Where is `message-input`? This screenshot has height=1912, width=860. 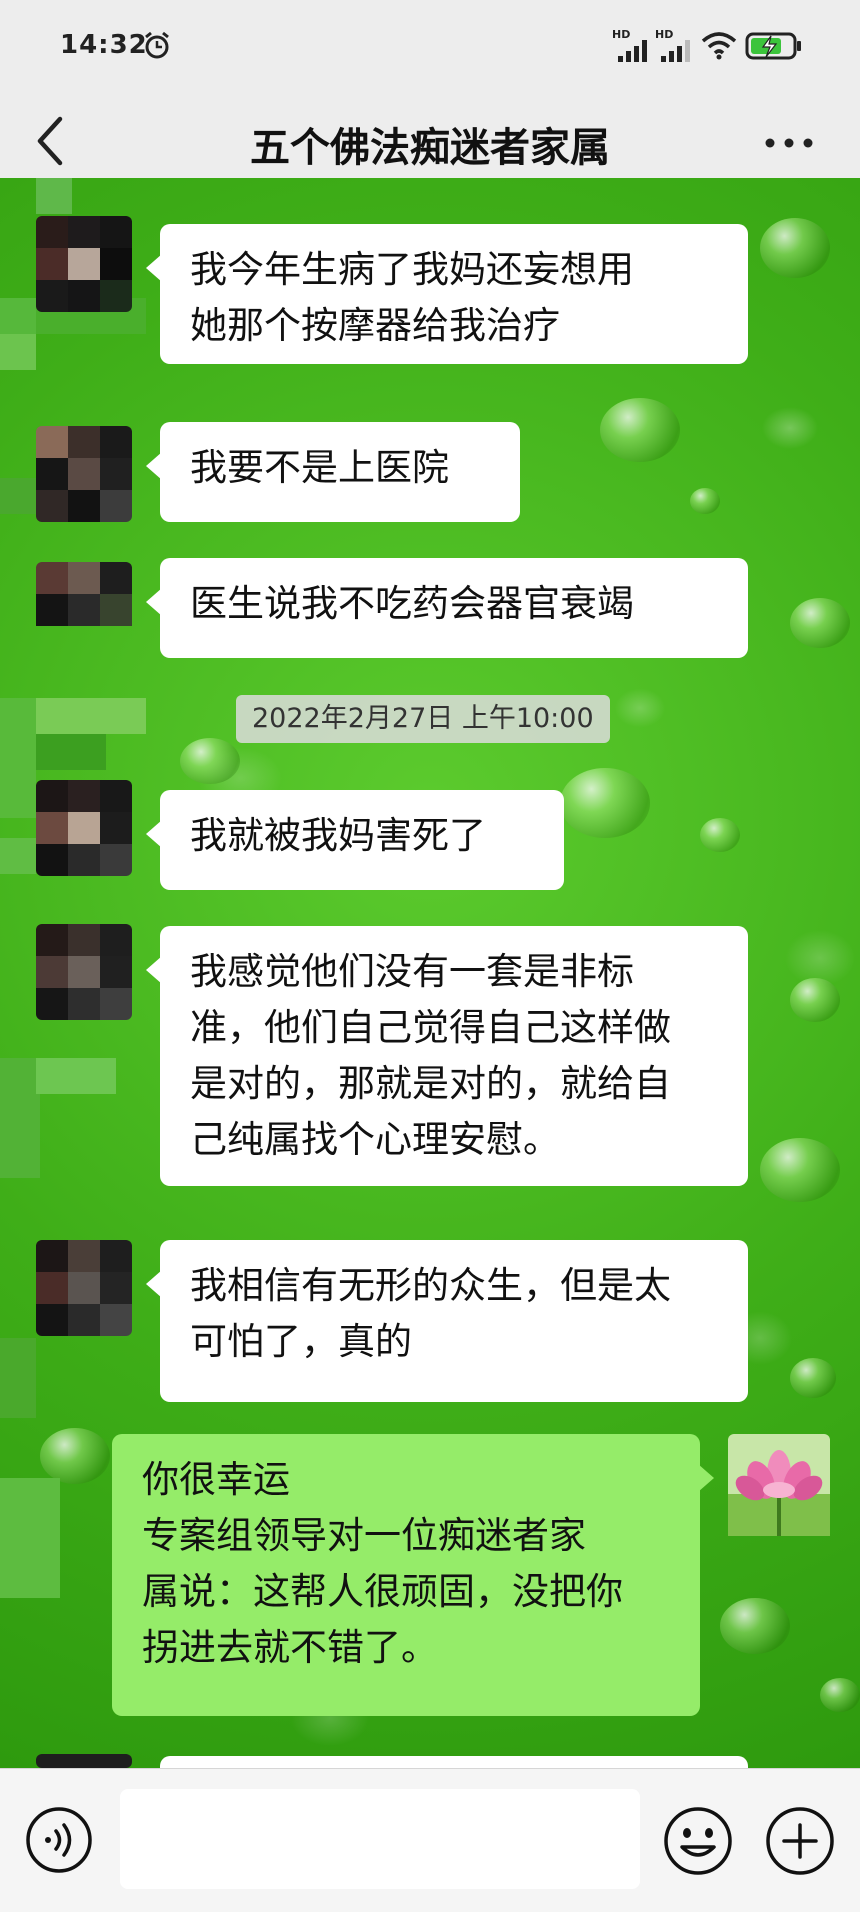 message-input is located at coordinates (380, 1839).